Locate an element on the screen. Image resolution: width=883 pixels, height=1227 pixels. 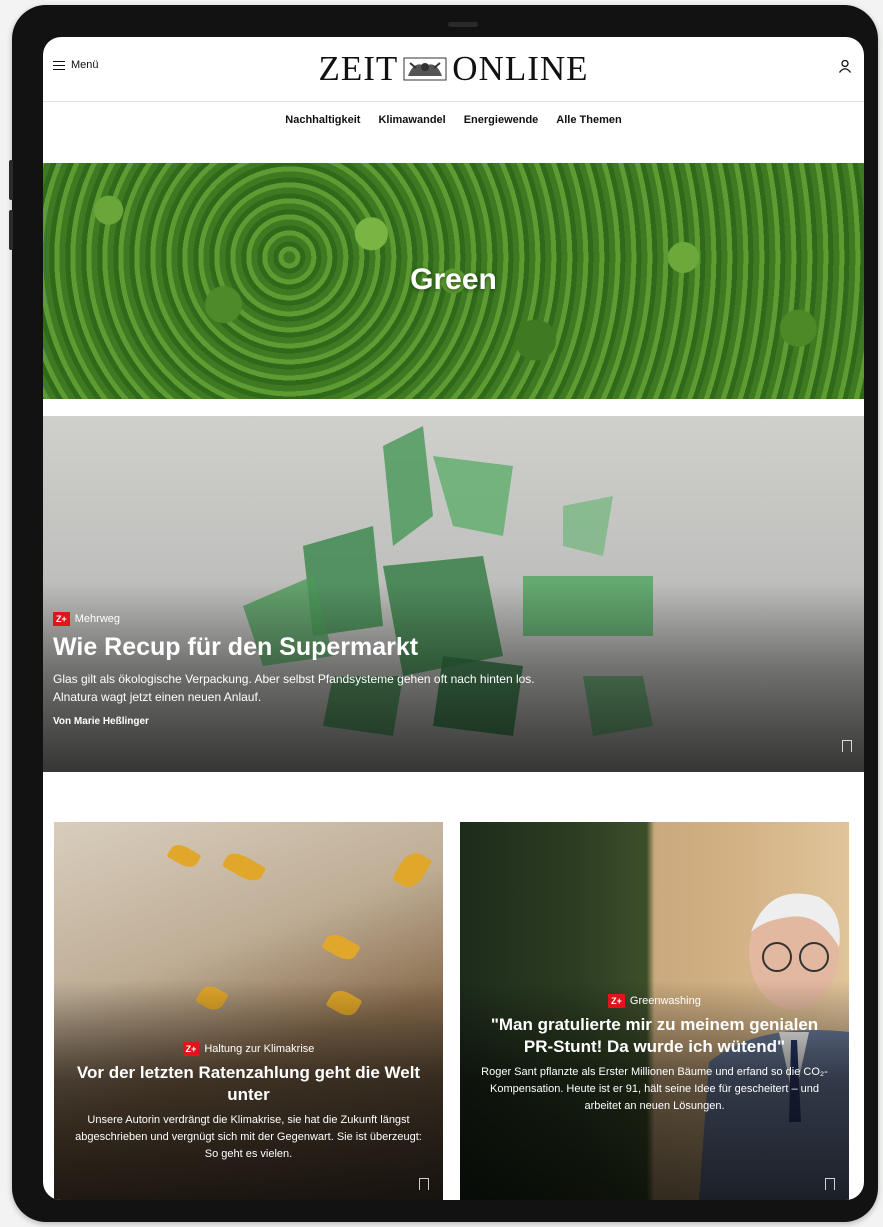
eagle-emblem-icon is located at coordinates (425, 69).